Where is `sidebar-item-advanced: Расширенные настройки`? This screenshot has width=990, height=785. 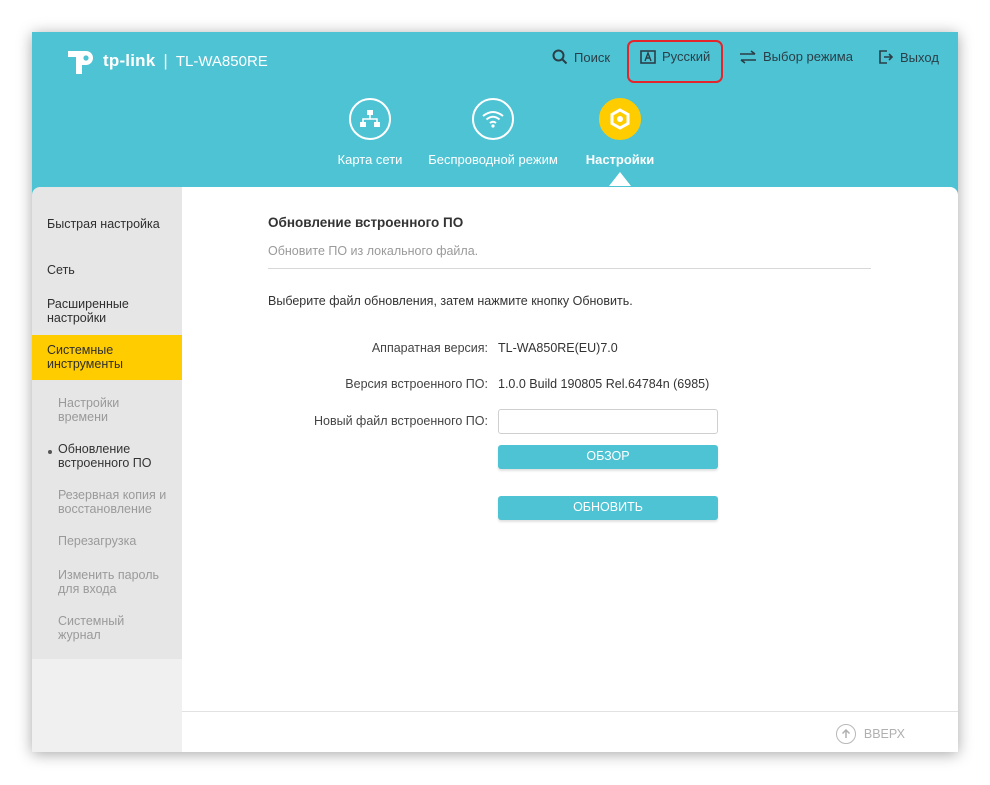 sidebar-item-advanced: Расширенные настройки is located at coordinates (107, 311).